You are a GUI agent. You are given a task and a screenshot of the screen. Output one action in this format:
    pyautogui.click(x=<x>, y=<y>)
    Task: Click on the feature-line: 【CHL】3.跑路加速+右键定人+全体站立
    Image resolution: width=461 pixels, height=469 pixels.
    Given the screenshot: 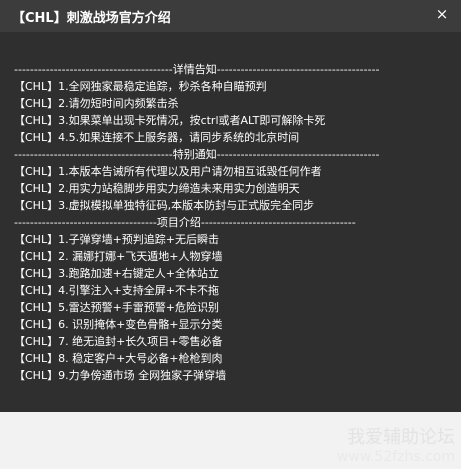 What is the action you would take?
    pyautogui.click(x=117, y=273)
    